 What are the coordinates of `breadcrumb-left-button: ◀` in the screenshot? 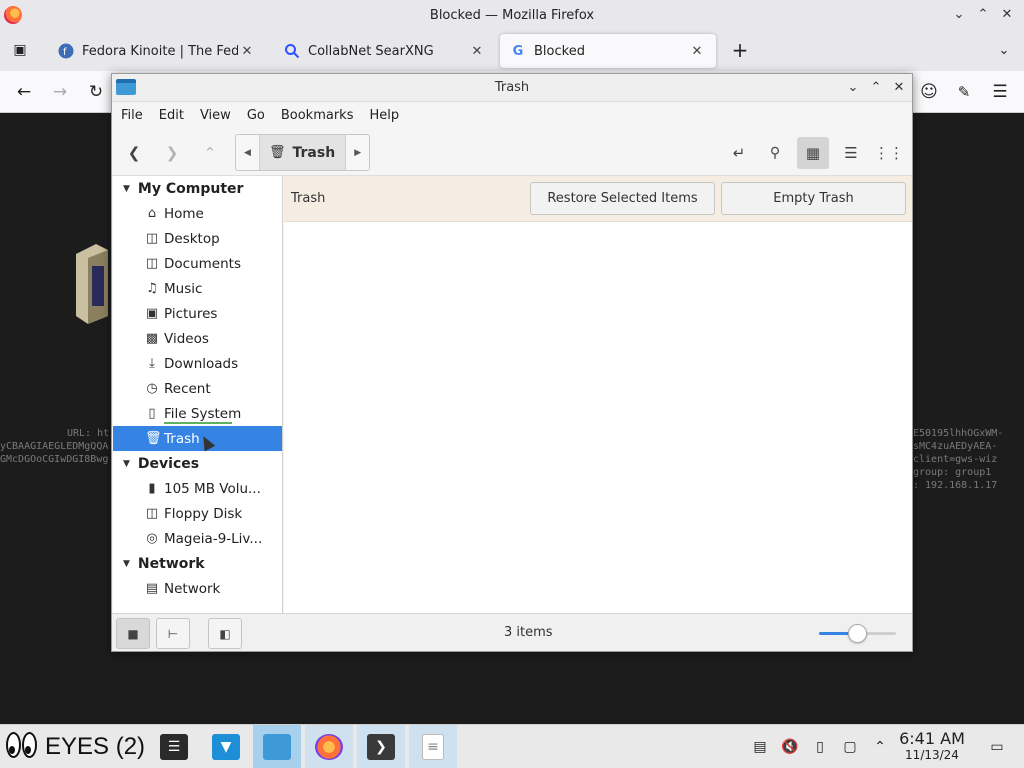 It's located at (247, 152).